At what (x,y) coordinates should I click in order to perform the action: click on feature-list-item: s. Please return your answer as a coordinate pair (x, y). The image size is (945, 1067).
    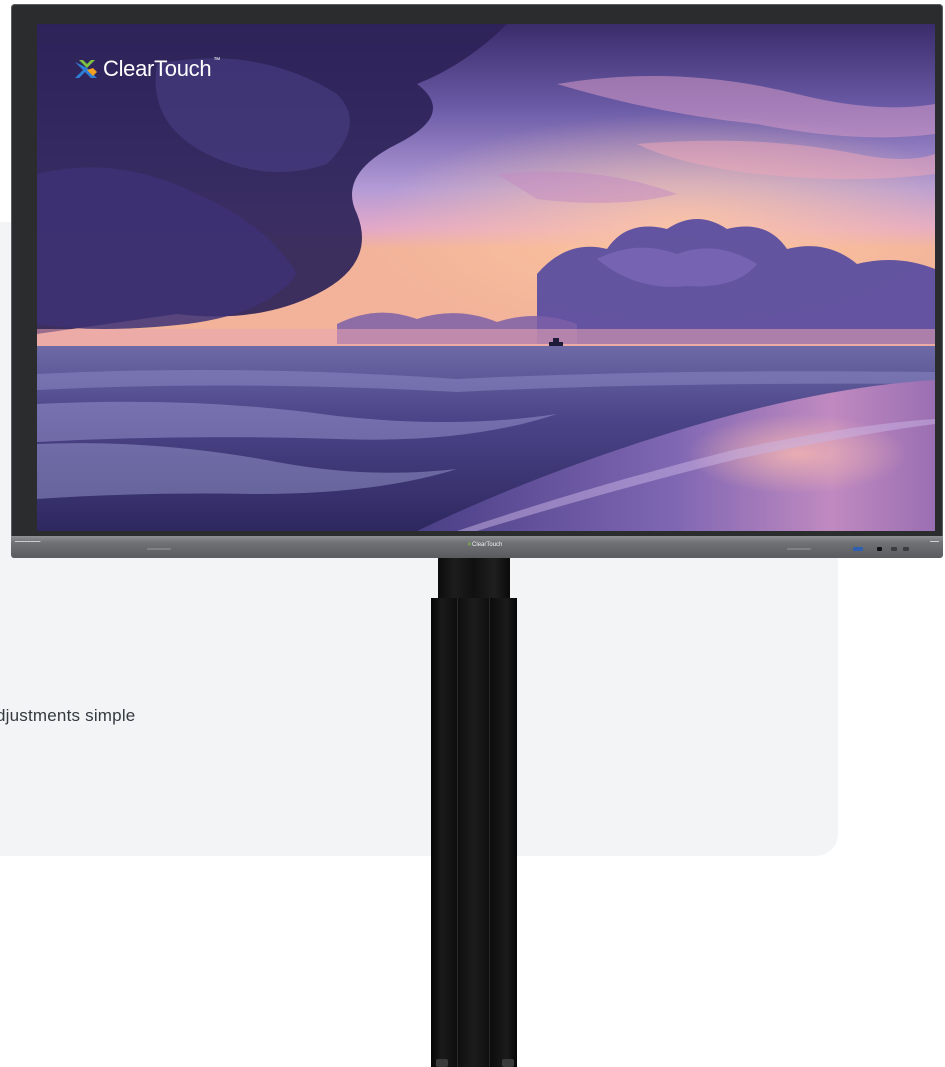
    Looking at the image, I should click on (0, 659).